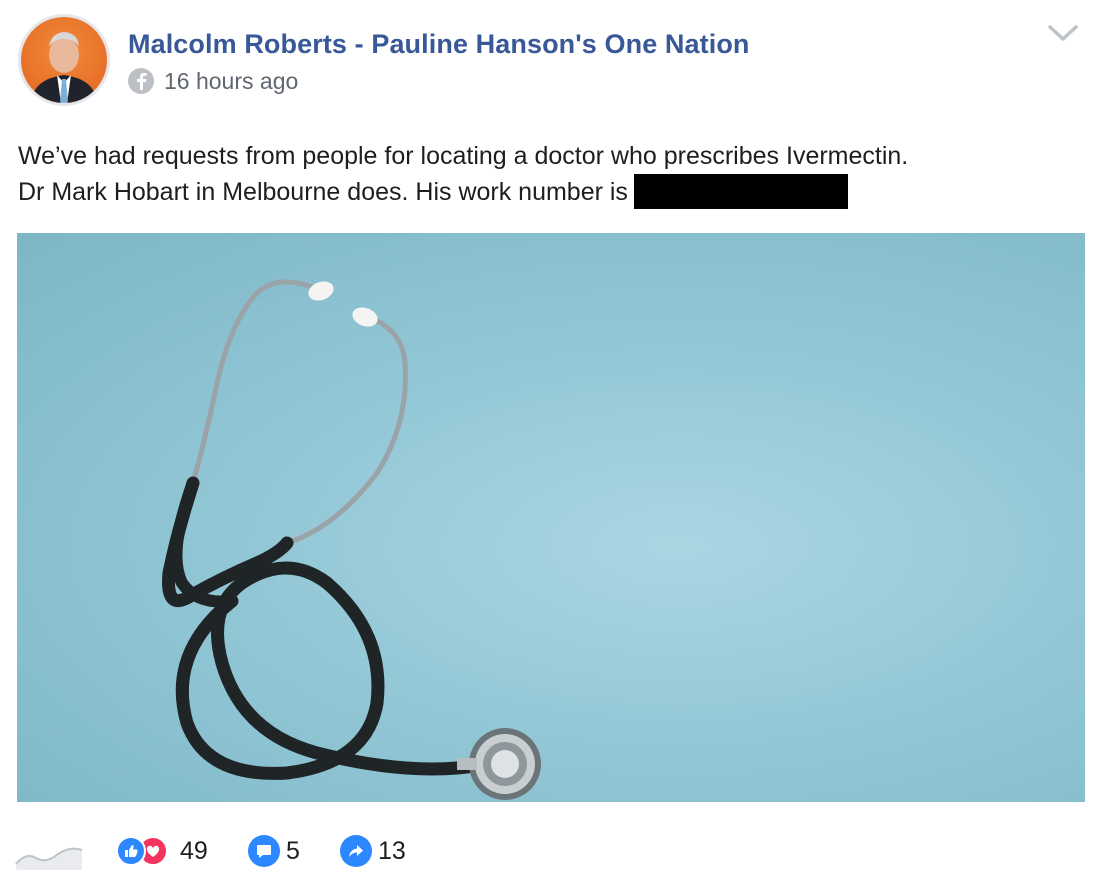  What do you see at coordinates (554, 851) in the screenshot?
I see `post-footer: 49 5 13` at bounding box center [554, 851].